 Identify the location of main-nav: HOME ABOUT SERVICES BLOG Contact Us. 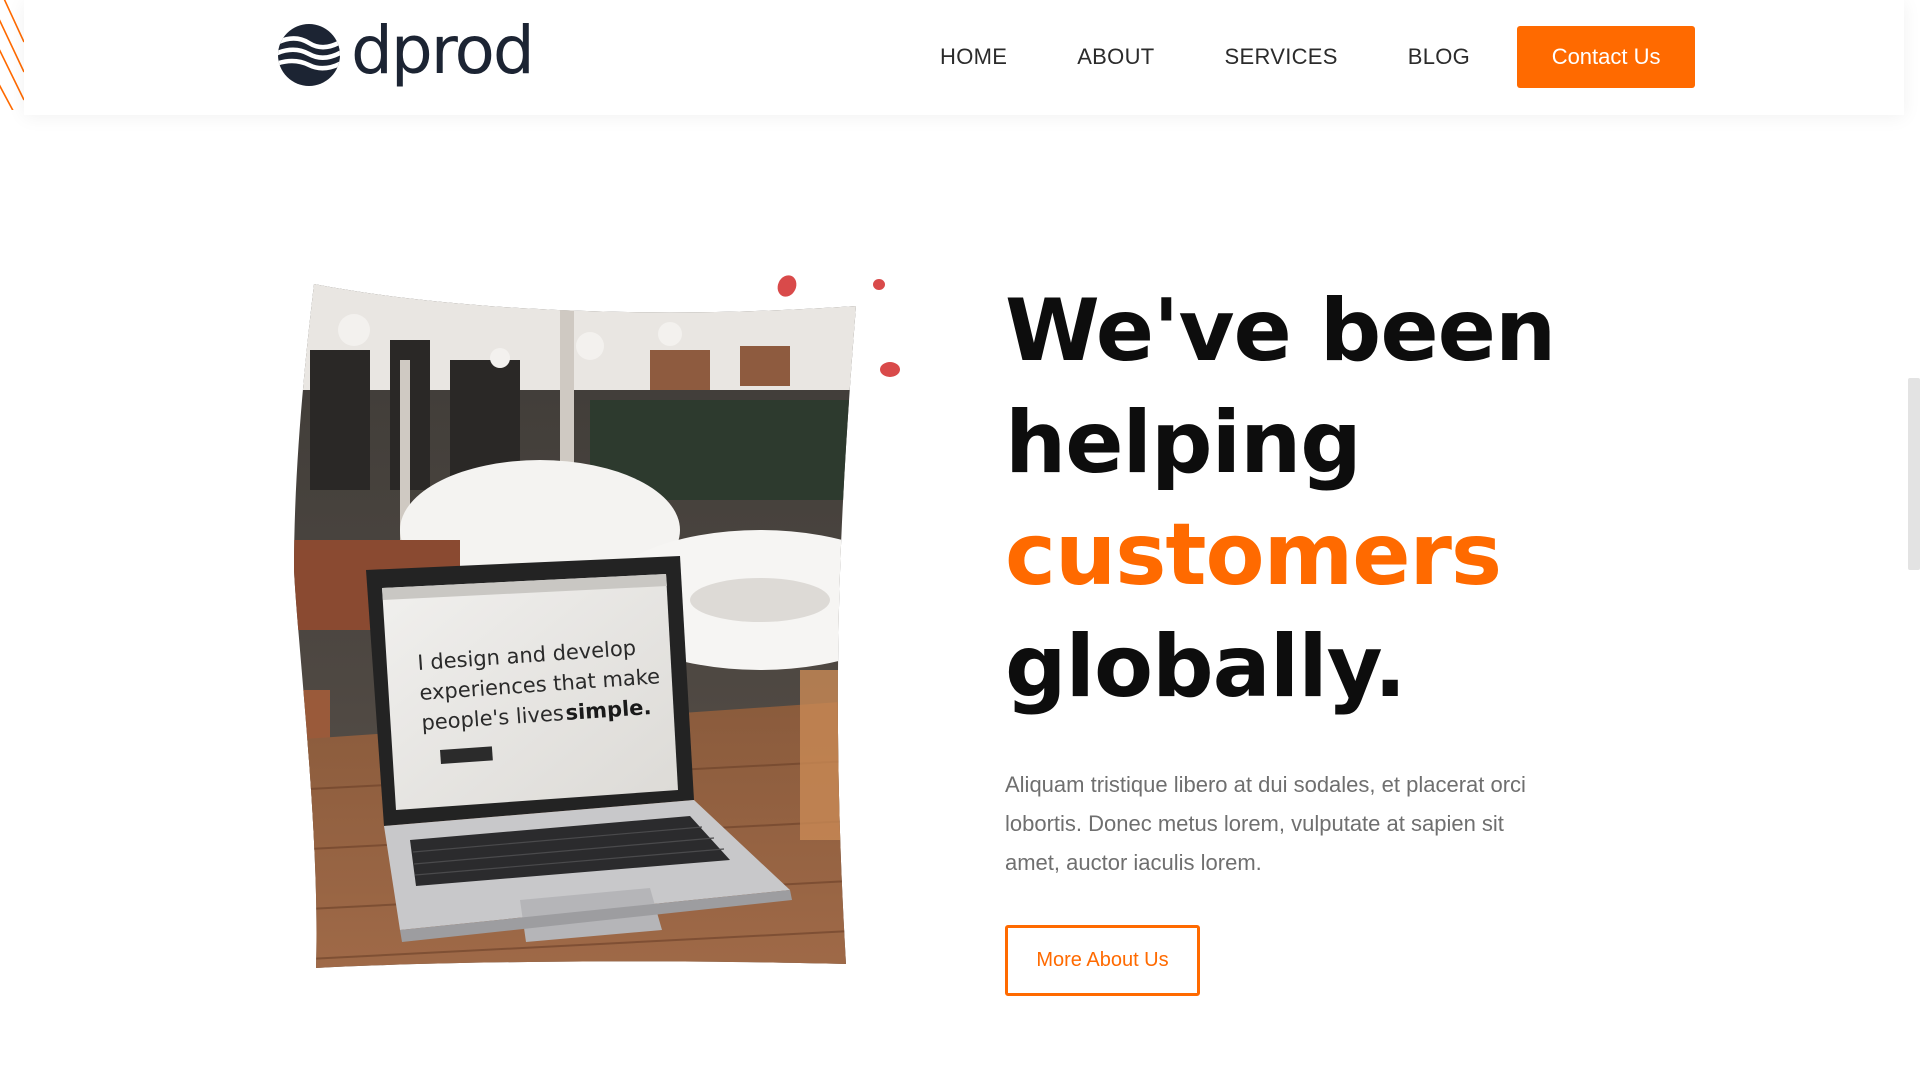
(1318, 57).